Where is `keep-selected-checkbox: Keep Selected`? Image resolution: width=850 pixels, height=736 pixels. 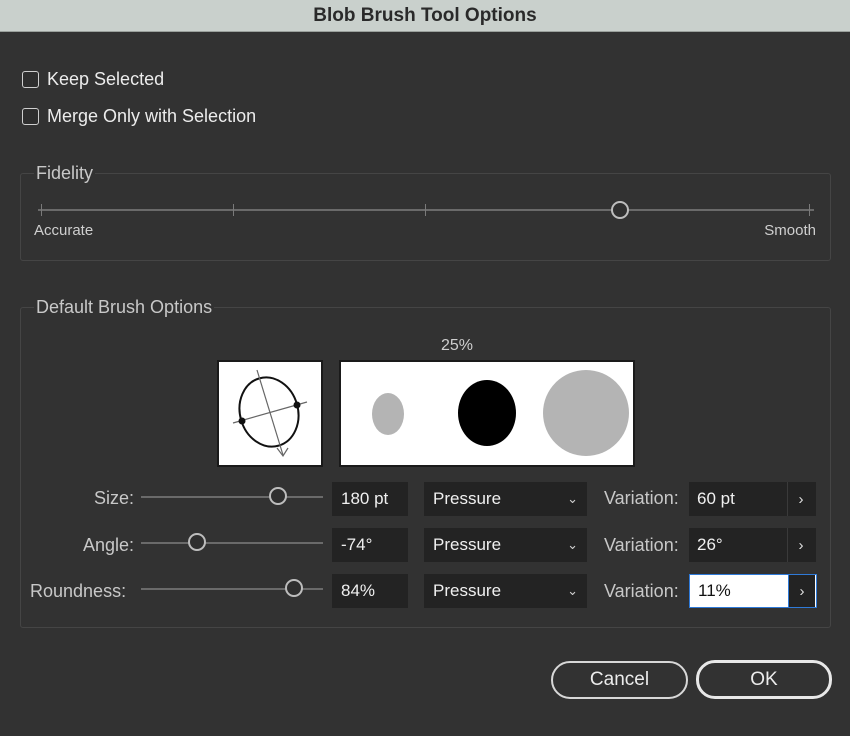
keep-selected-checkbox: Keep Selected is located at coordinates (93, 79).